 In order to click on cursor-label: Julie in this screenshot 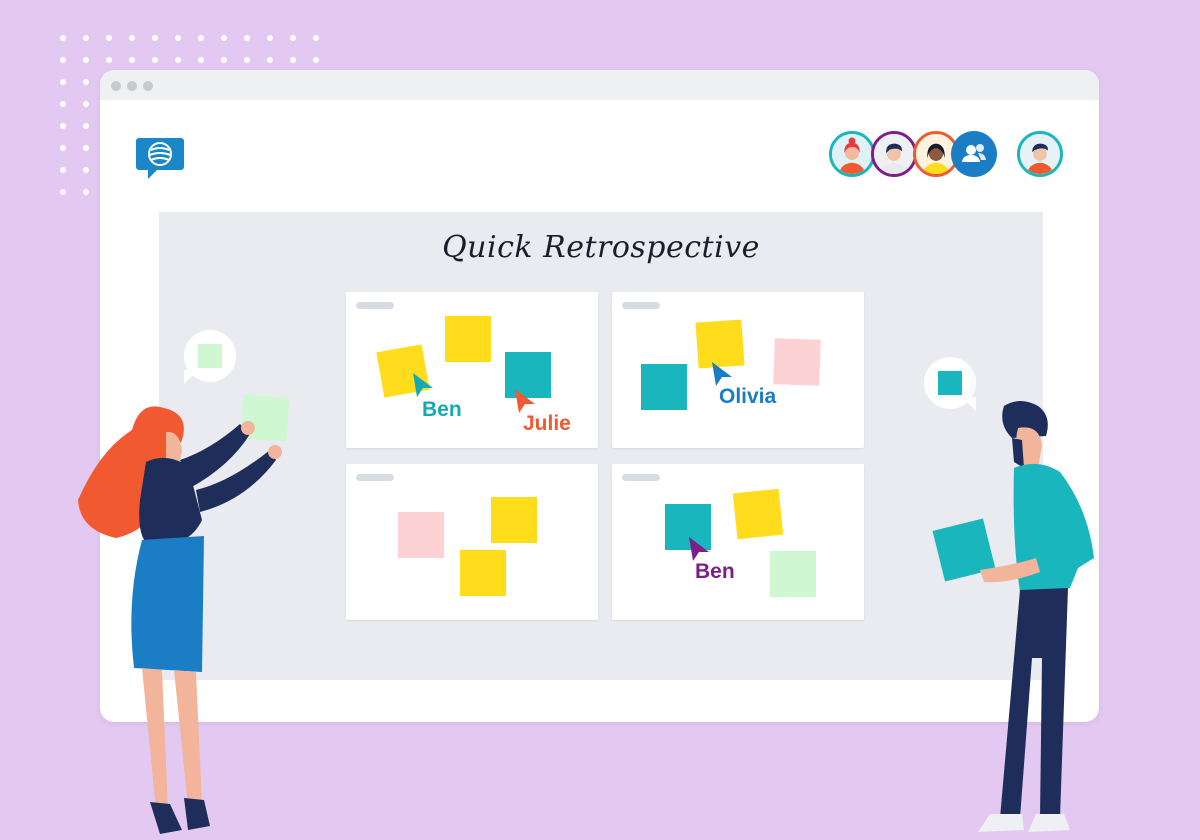, I will do `click(547, 423)`.